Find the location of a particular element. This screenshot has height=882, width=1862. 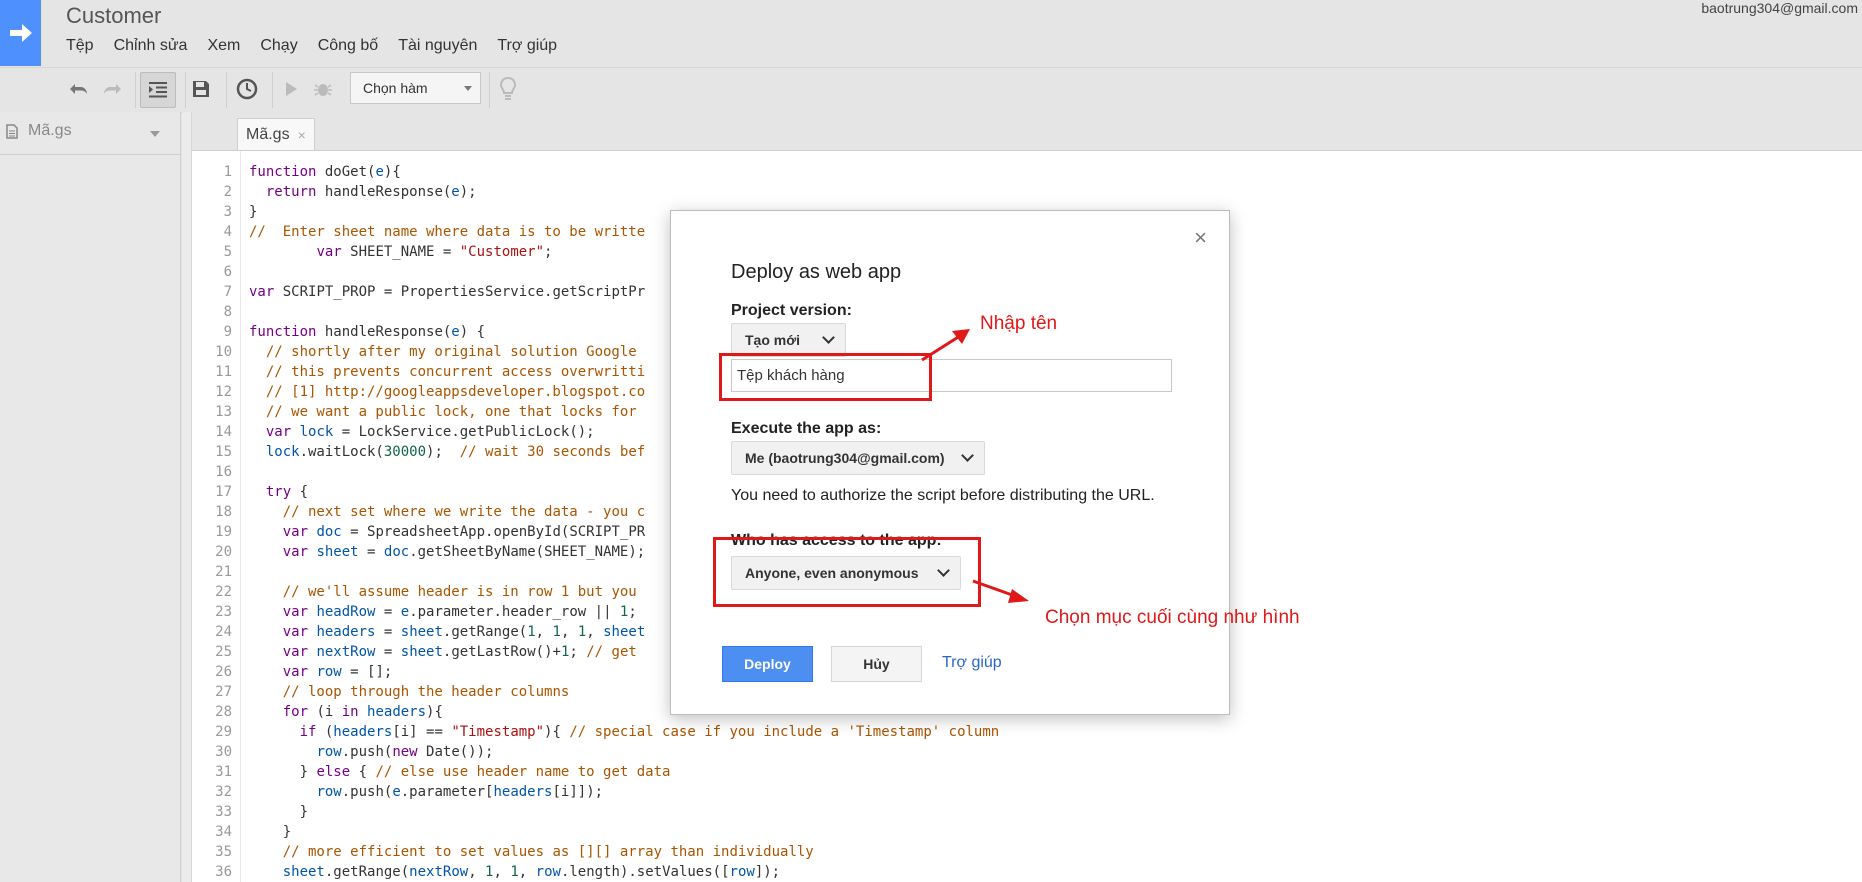

line-number: 11 is located at coordinates (223, 372).